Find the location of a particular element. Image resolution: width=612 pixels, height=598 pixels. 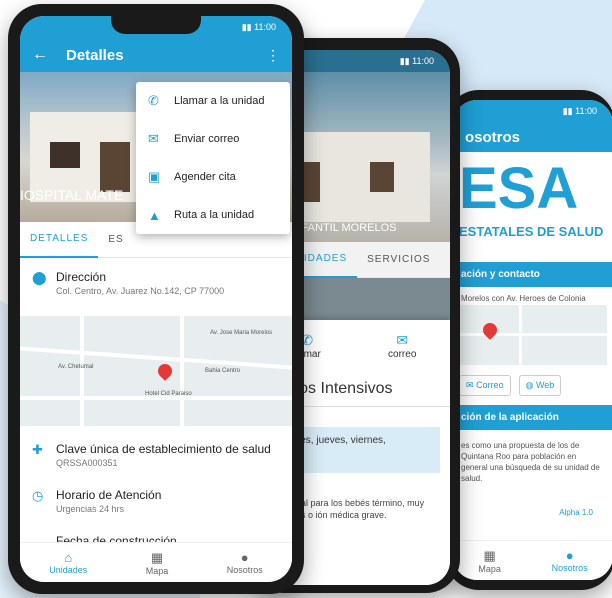

menu-item-cita: ▣ Agender cita is located at coordinates (213, 177).